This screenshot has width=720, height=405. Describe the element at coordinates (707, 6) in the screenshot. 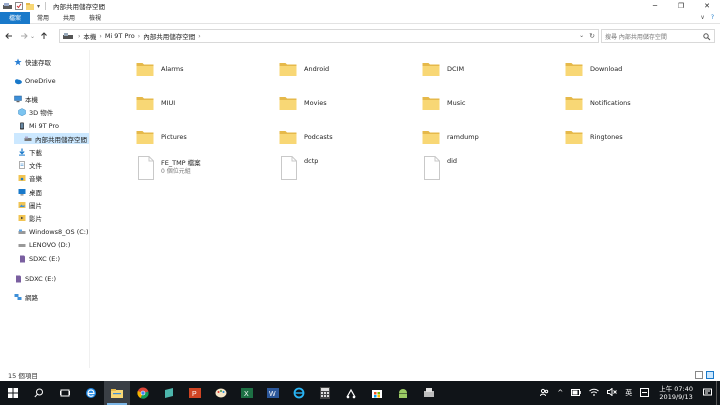

I see `close-button: ✕` at that location.